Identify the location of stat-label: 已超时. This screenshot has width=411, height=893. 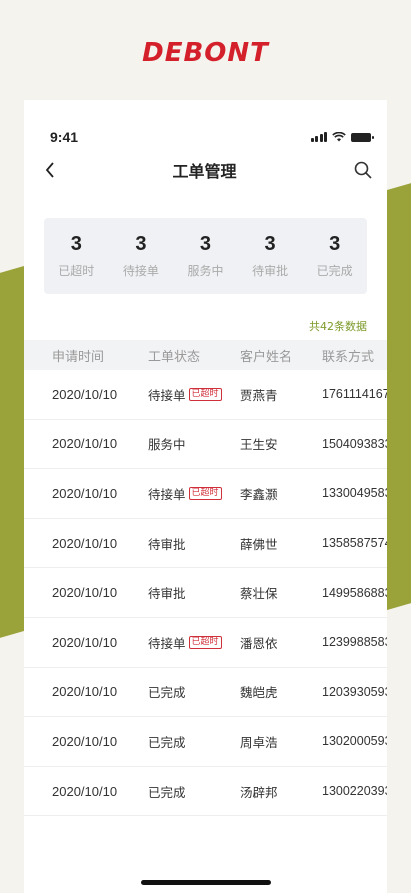
(76, 271).